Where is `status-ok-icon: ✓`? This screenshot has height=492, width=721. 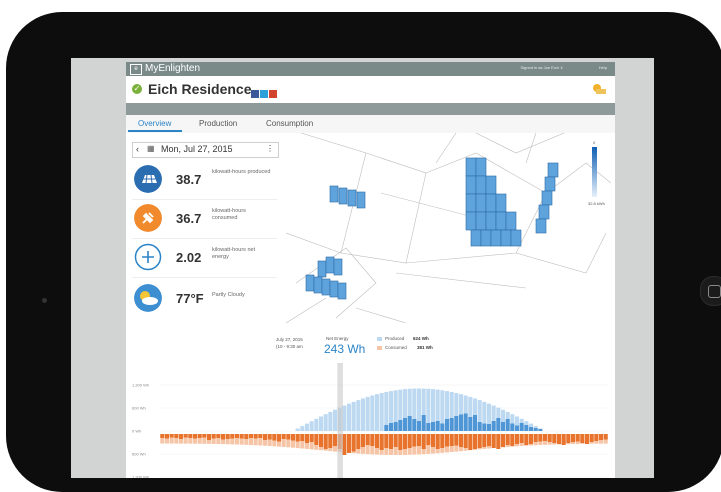
status-ok-icon: ✓ is located at coordinates (137, 89).